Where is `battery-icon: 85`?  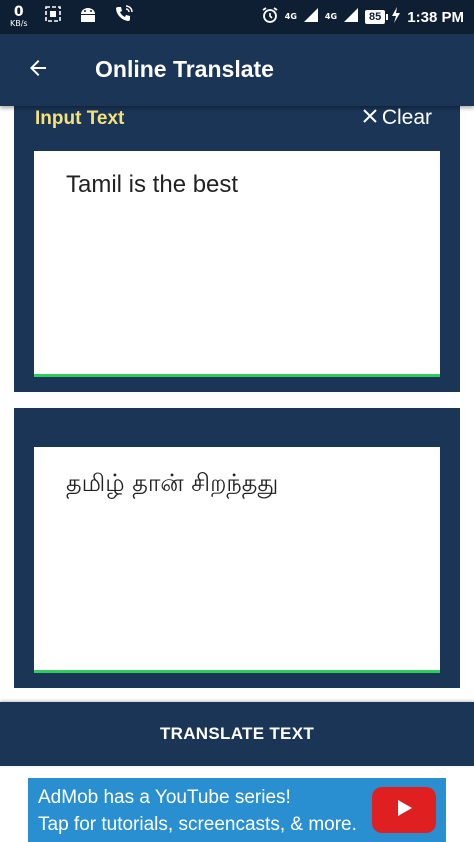
battery-icon: 85 is located at coordinates (377, 17).